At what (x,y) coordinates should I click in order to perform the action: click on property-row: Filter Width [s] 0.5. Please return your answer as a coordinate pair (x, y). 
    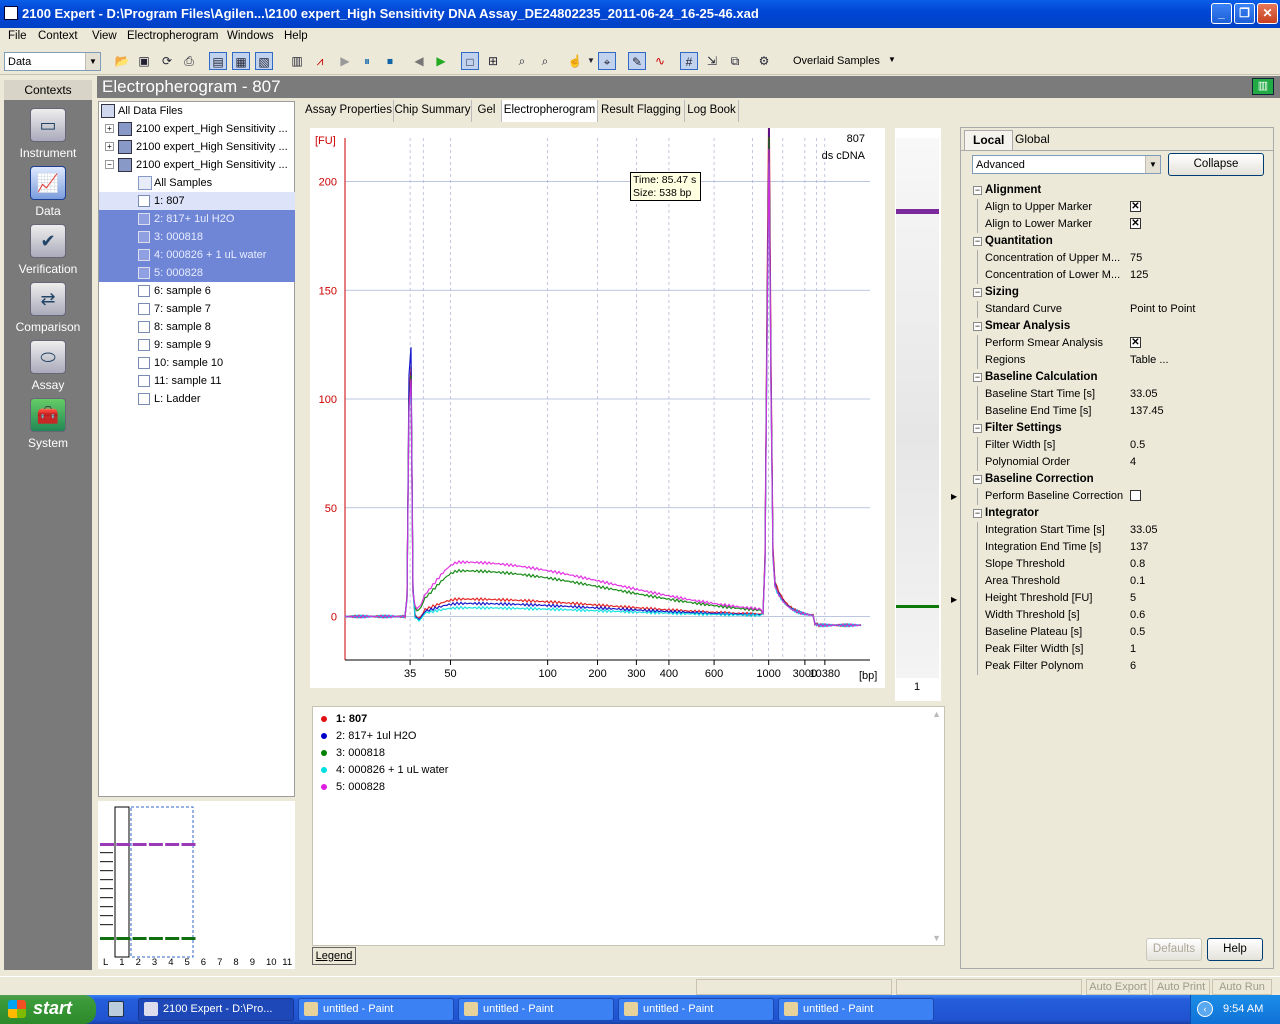
    Looking at the image, I should click on (1119, 445).